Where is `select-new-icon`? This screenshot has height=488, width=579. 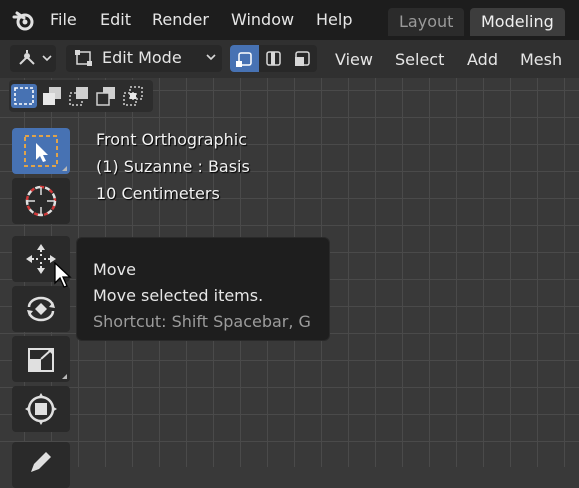 select-new-icon is located at coordinates (24, 96).